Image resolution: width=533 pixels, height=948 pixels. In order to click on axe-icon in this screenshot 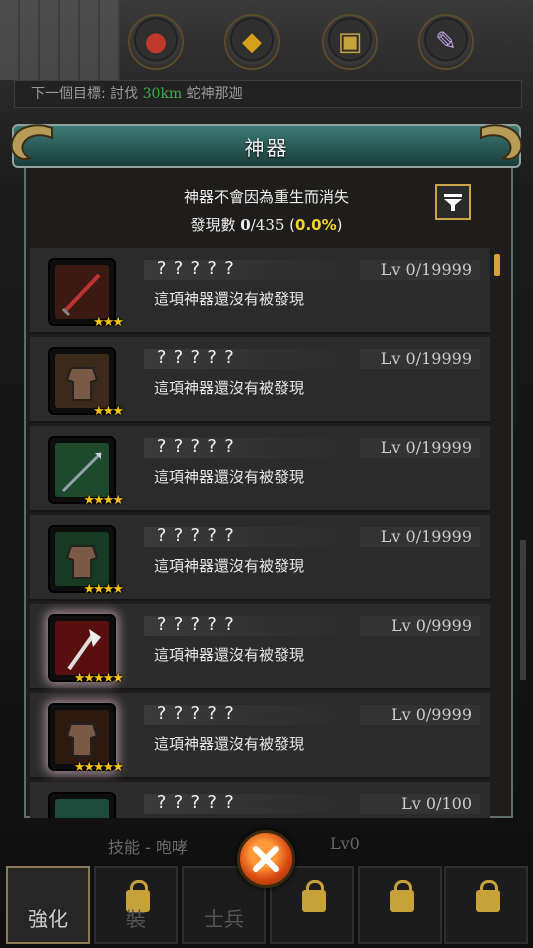, I will do `click(84, 650)`.